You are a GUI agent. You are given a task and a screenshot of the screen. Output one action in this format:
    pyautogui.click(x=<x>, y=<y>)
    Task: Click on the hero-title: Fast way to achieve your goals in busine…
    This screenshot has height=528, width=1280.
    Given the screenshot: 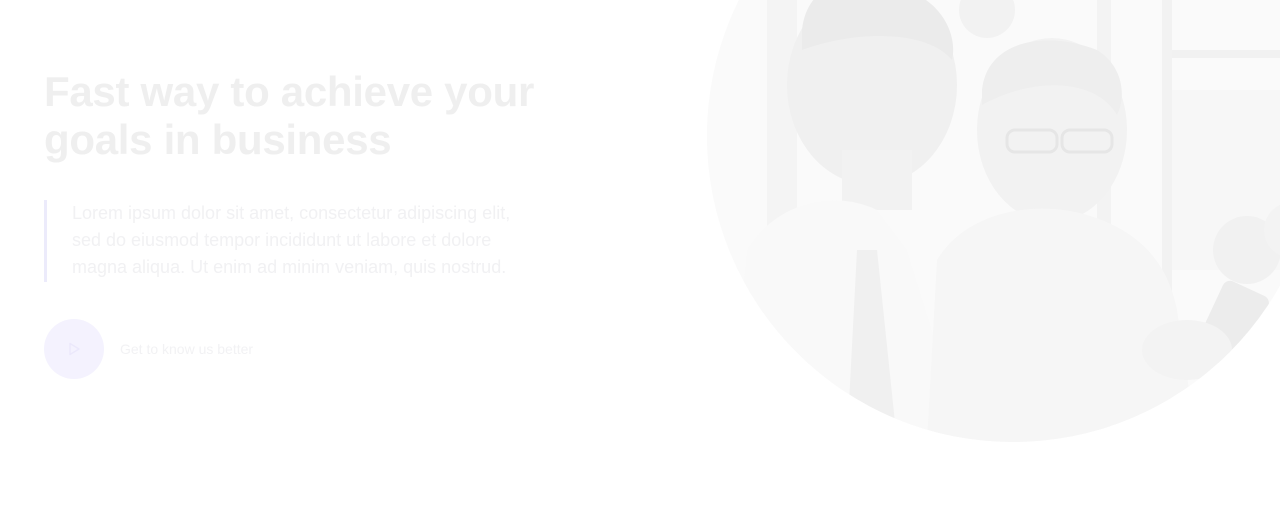 What is the action you would take?
    pyautogui.click(x=324, y=116)
    